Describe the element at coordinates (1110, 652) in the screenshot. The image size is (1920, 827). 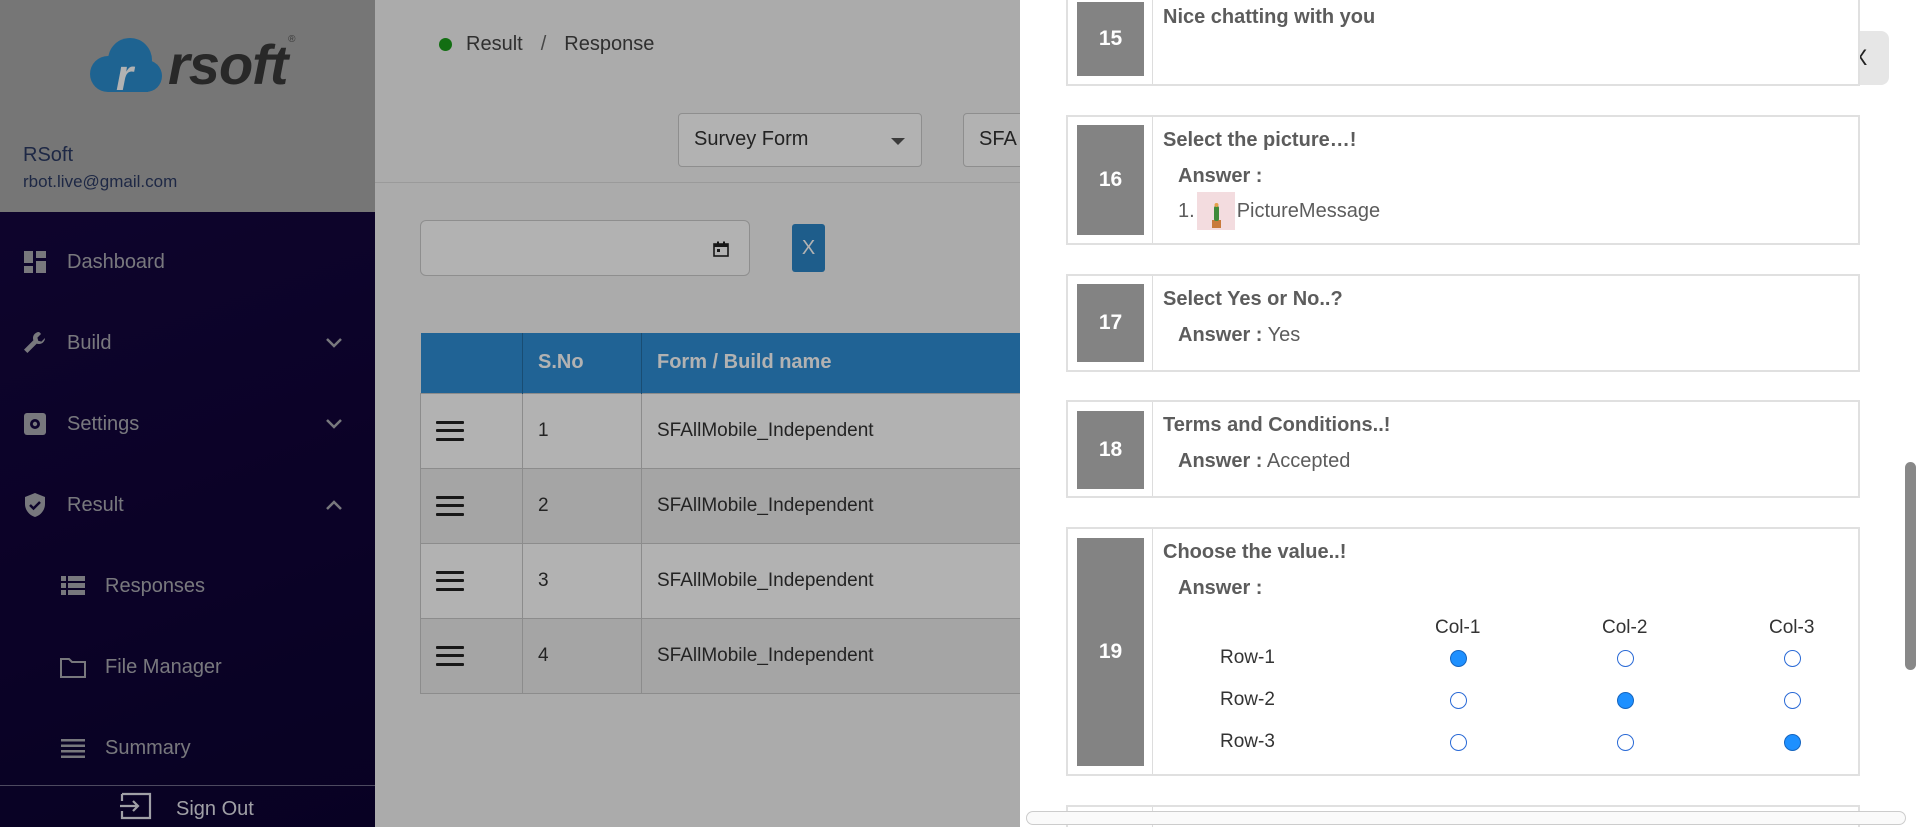
I see `question-number: 19` at that location.